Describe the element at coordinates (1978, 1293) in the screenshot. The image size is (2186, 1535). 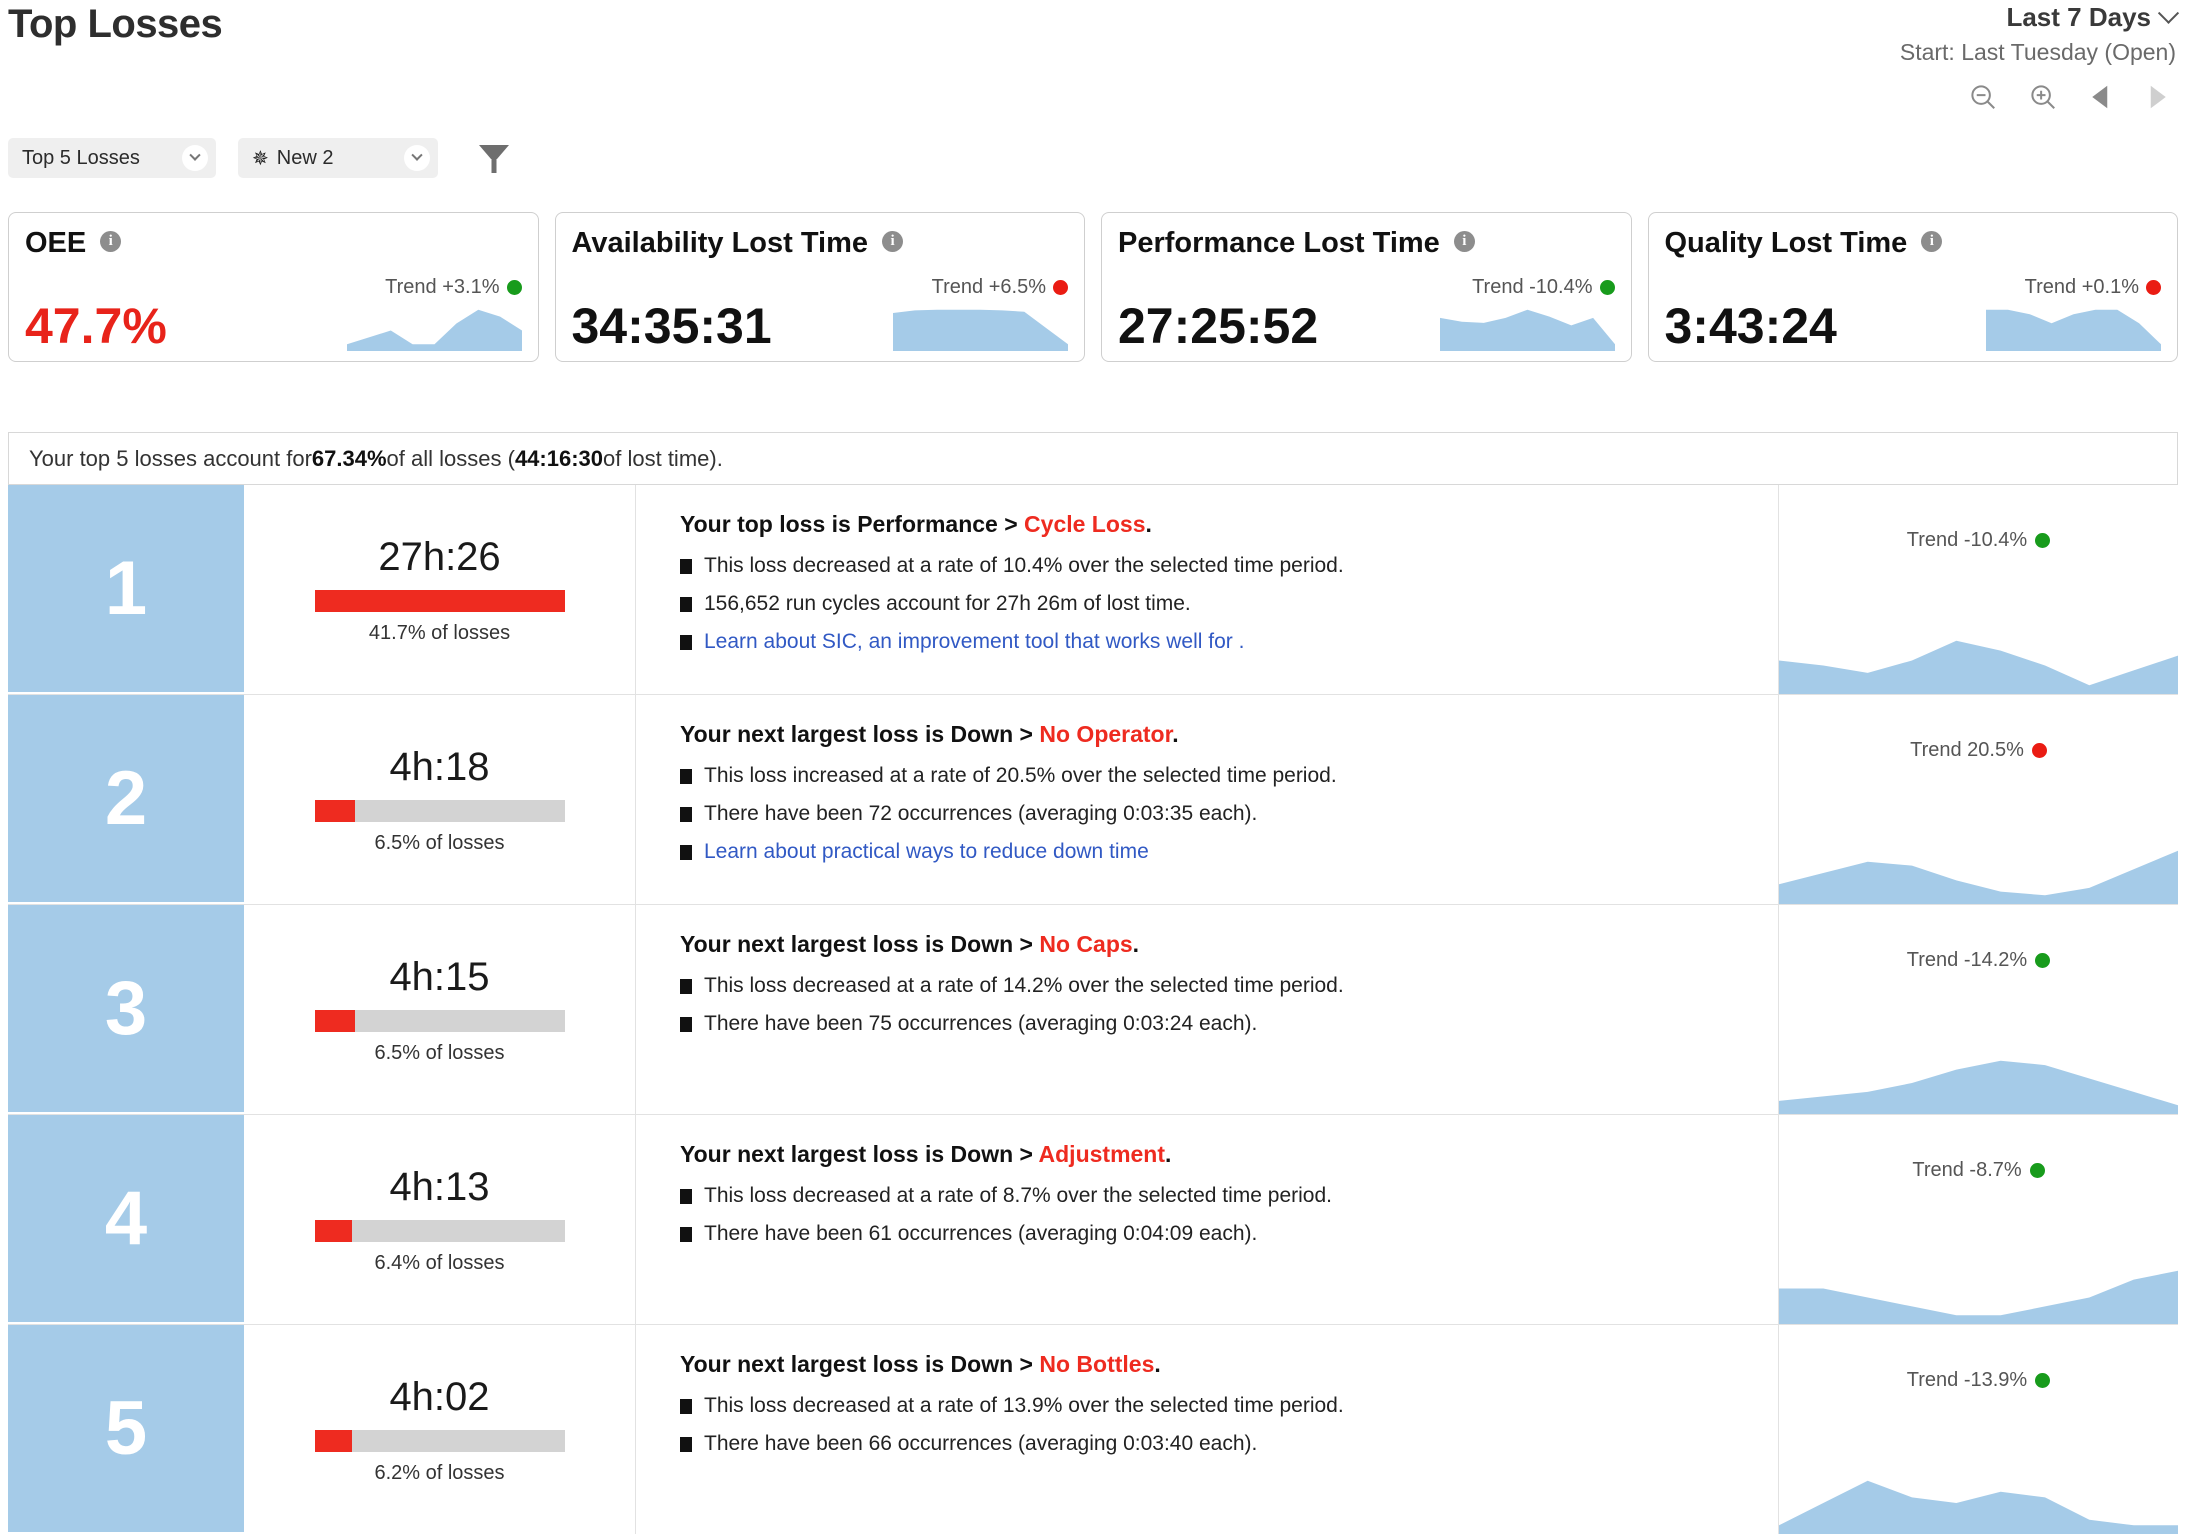
I see `loss-trend-sparkline-wrap` at that location.